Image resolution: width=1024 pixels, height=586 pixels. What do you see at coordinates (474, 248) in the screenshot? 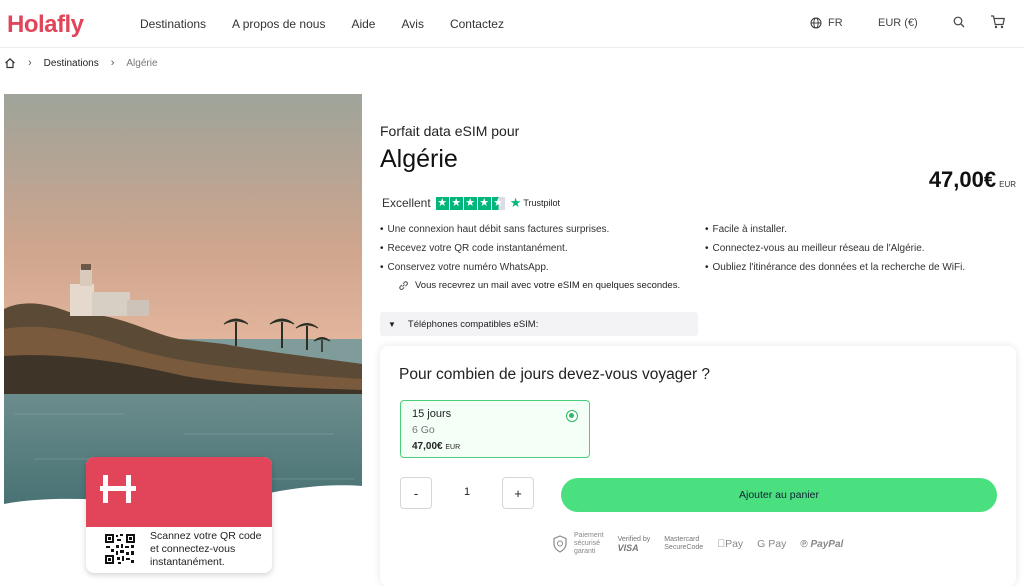
I see `feature-item: Recevez votre QR code instantanément.` at bounding box center [474, 248].